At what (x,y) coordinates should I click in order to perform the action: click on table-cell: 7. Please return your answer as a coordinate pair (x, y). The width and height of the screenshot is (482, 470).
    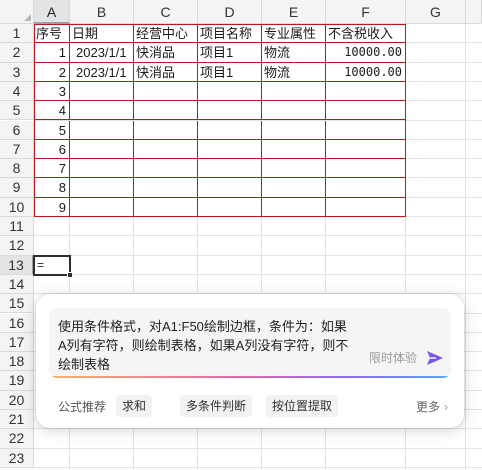
    Looking at the image, I should click on (52, 168).